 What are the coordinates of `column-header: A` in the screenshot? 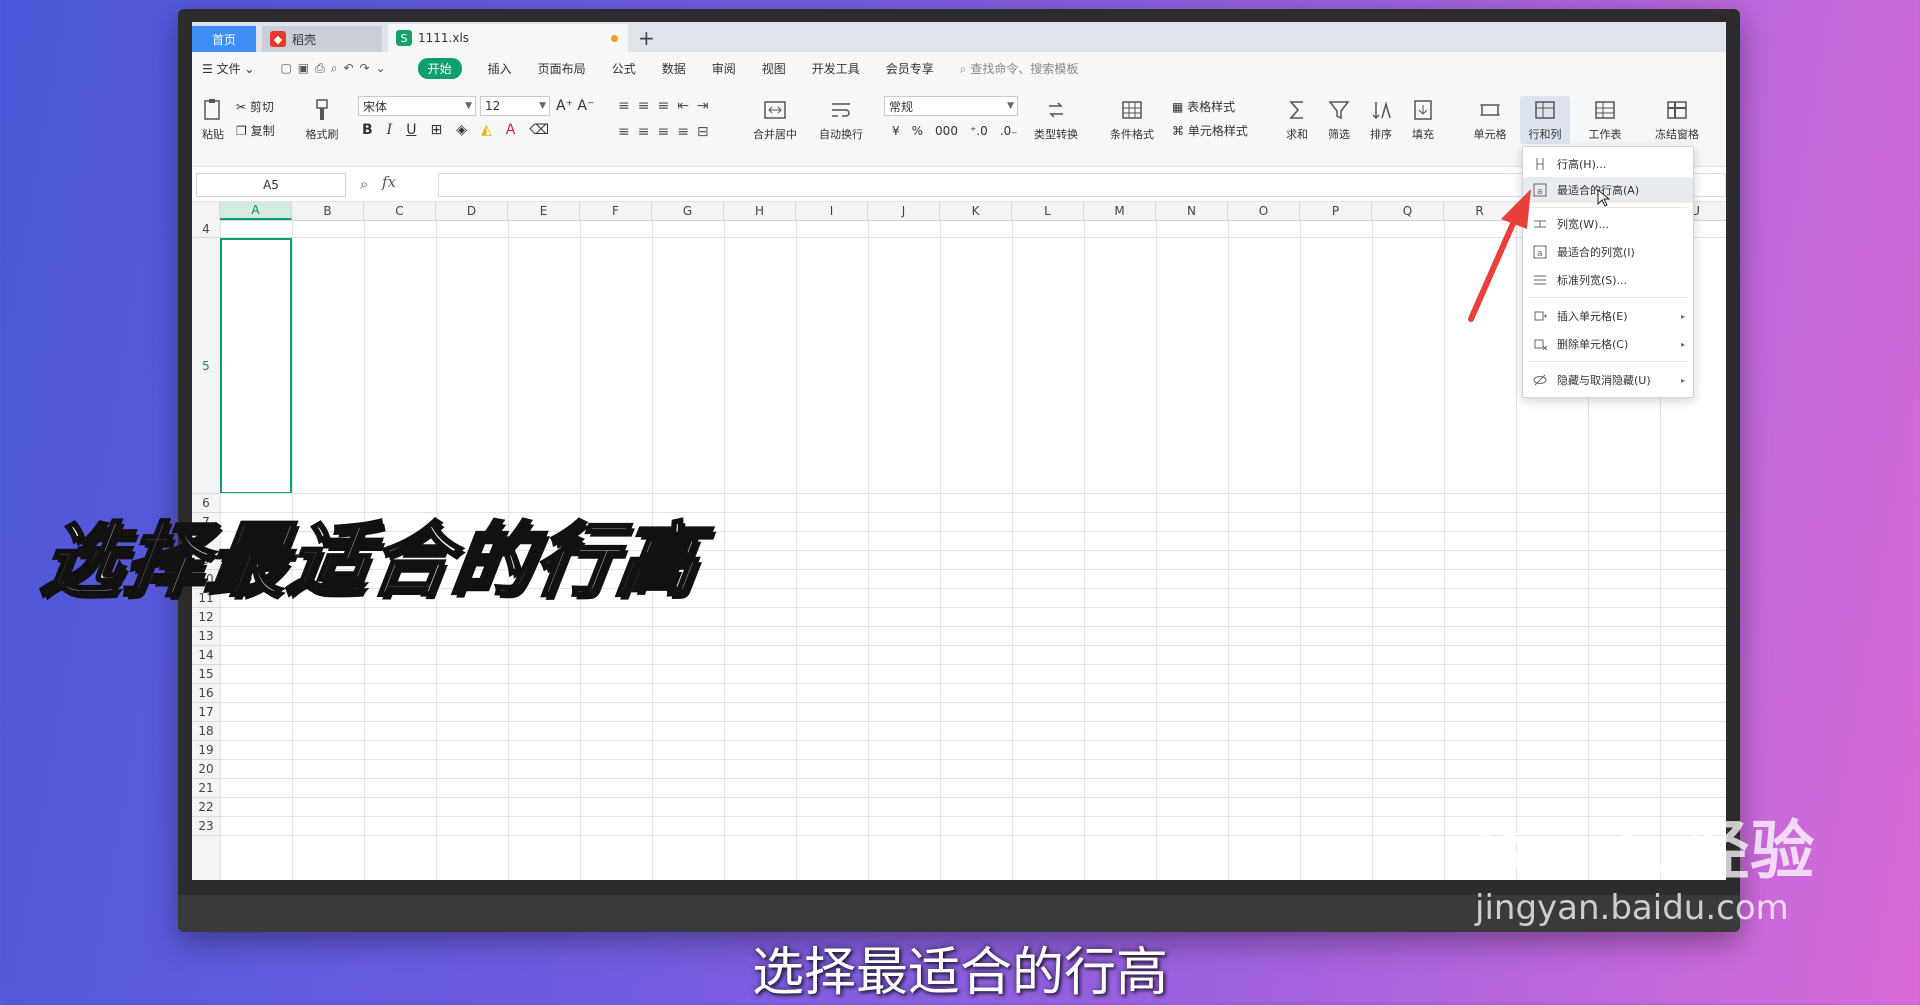 It's located at (256, 211).